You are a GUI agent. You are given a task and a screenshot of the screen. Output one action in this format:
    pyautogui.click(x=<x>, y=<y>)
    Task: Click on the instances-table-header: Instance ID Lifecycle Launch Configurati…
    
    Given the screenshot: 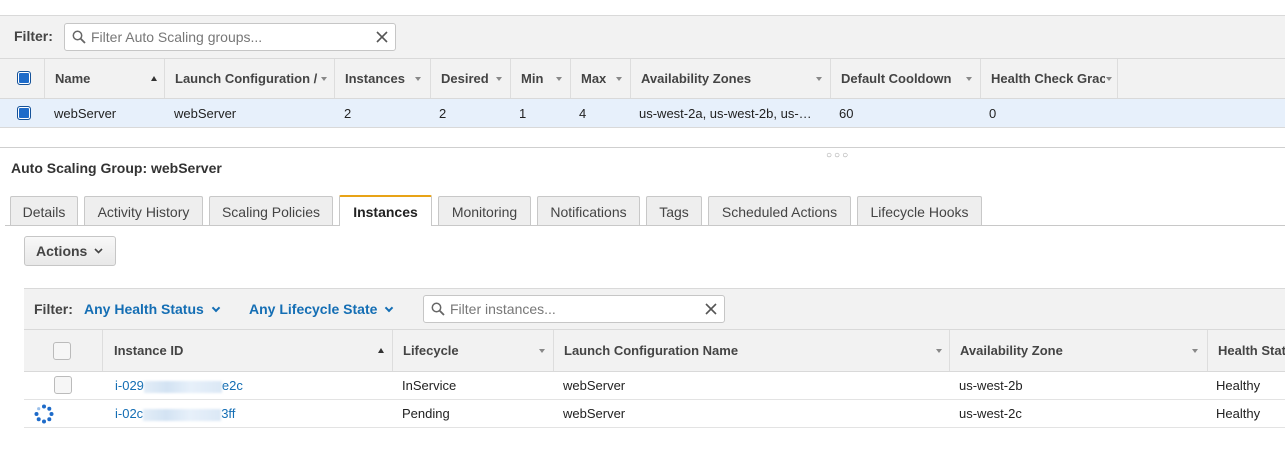 What is the action you would take?
    pyautogui.click(x=654, y=351)
    